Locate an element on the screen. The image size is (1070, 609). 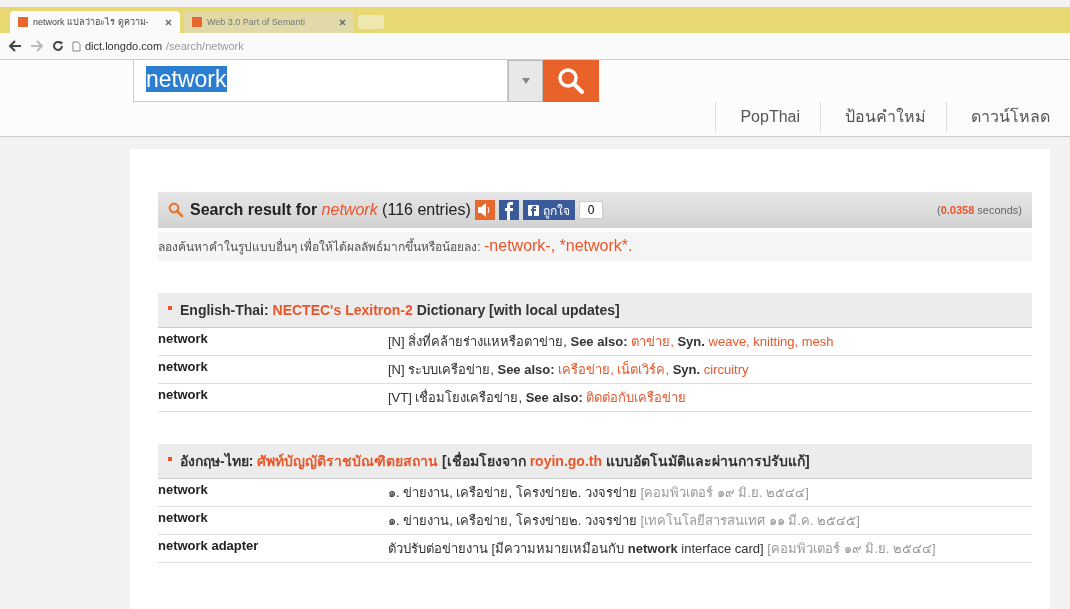
browser-tab: network แปลว่าอะไร ดูความ- is located at coordinates (95, 22).